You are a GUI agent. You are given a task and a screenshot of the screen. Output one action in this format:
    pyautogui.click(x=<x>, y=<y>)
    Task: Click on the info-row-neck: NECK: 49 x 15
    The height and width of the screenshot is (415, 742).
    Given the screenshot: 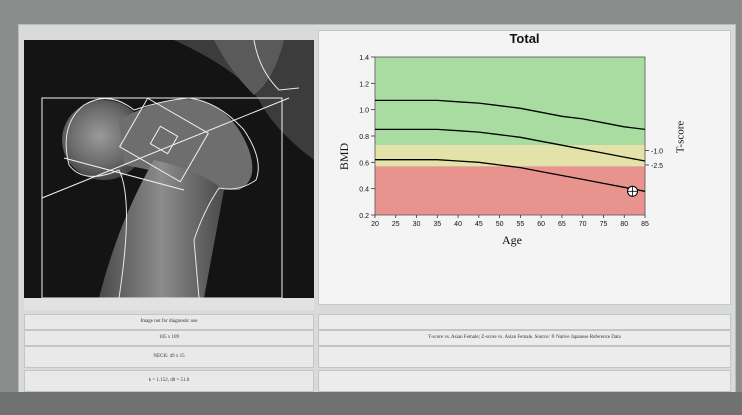 What is the action you would take?
    pyautogui.click(x=169, y=357)
    